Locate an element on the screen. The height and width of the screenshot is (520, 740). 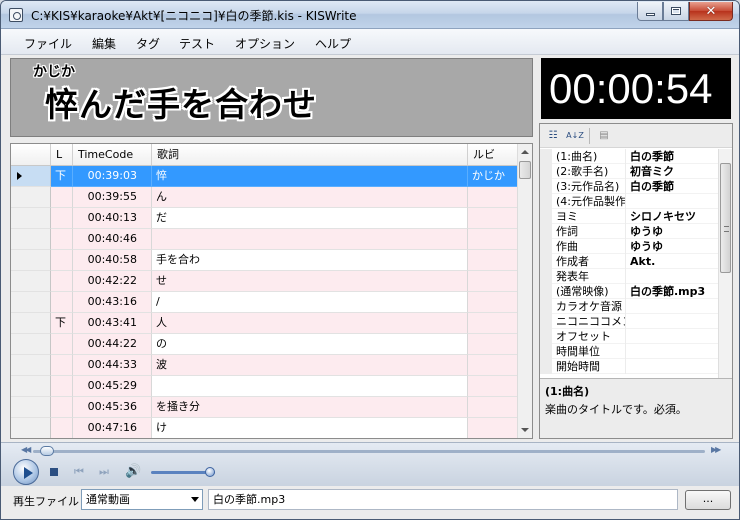
file-path-field: 白の季節.mp3 is located at coordinates (443, 499).